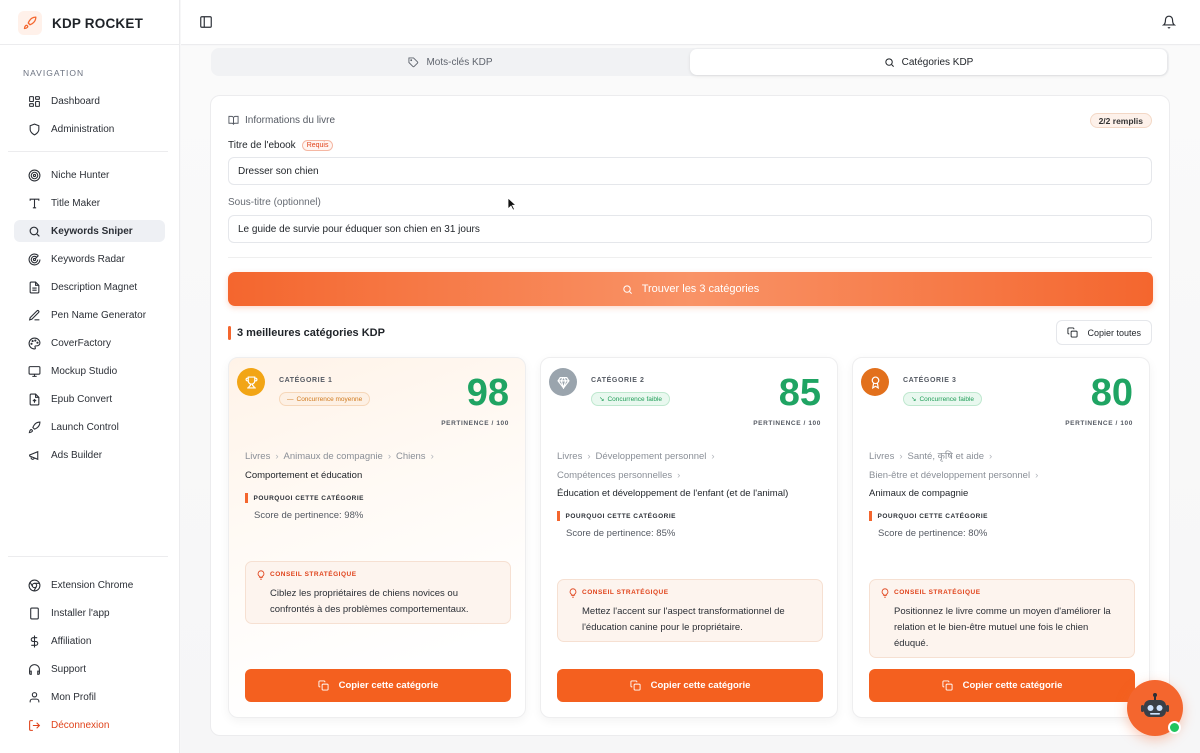 This screenshot has height=753, width=1200. I want to click on filled-badge: 2/2 remplis, so click(1120, 120).